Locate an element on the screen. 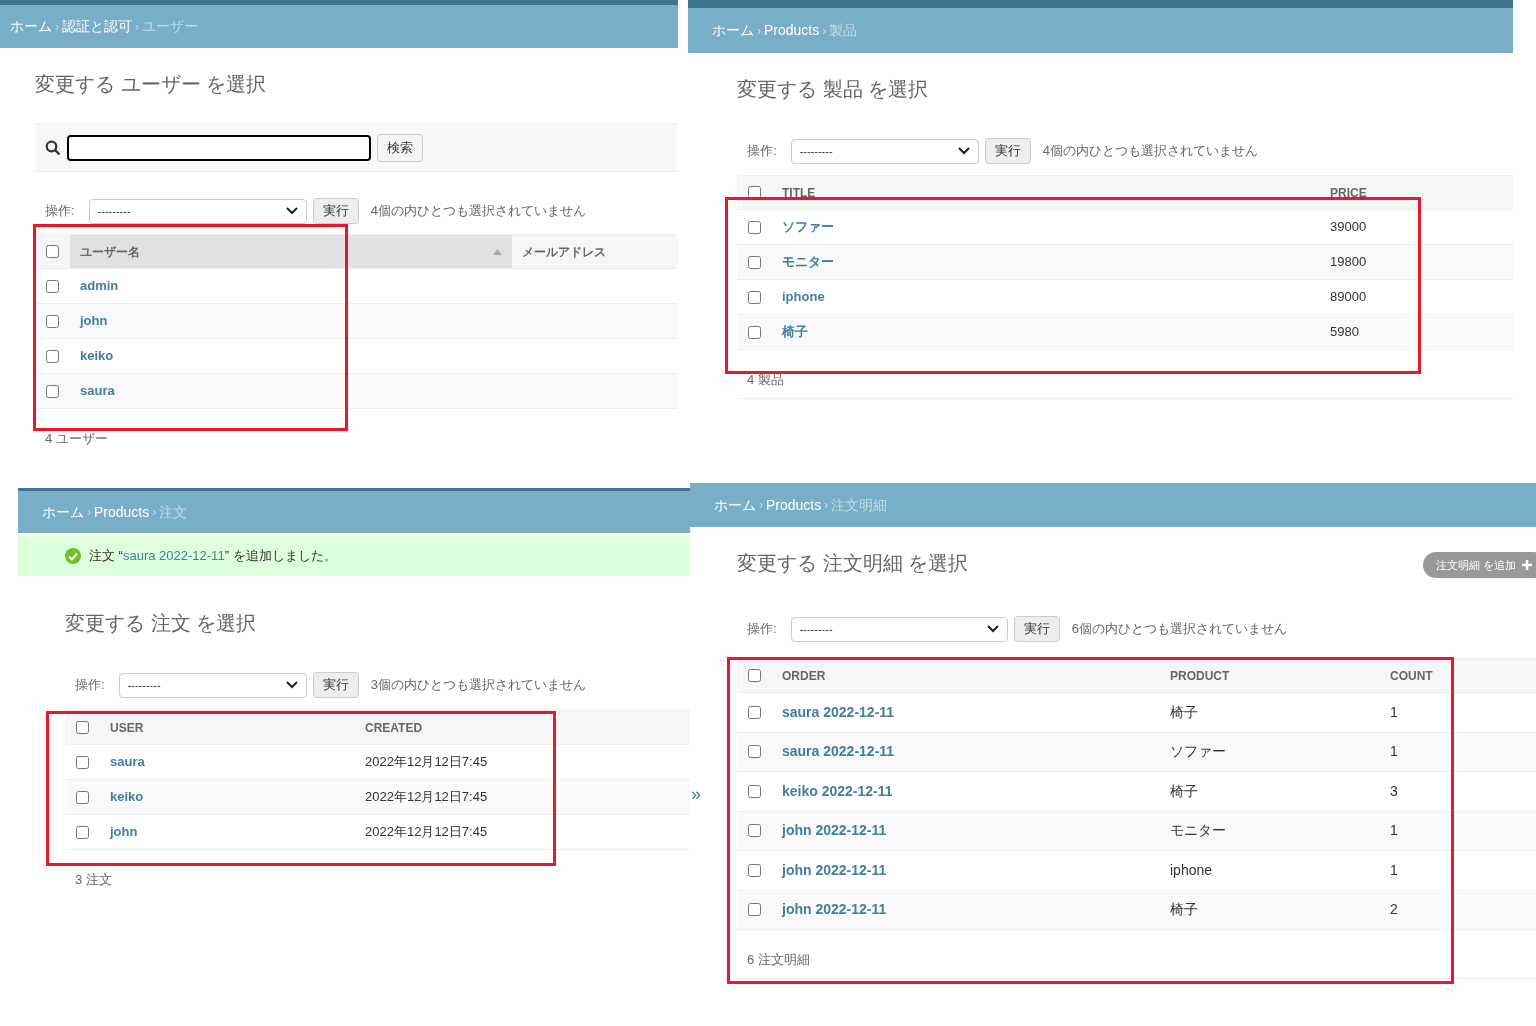 The height and width of the screenshot is (1026, 1536). row-link: saura is located at coordinates (227, 762).